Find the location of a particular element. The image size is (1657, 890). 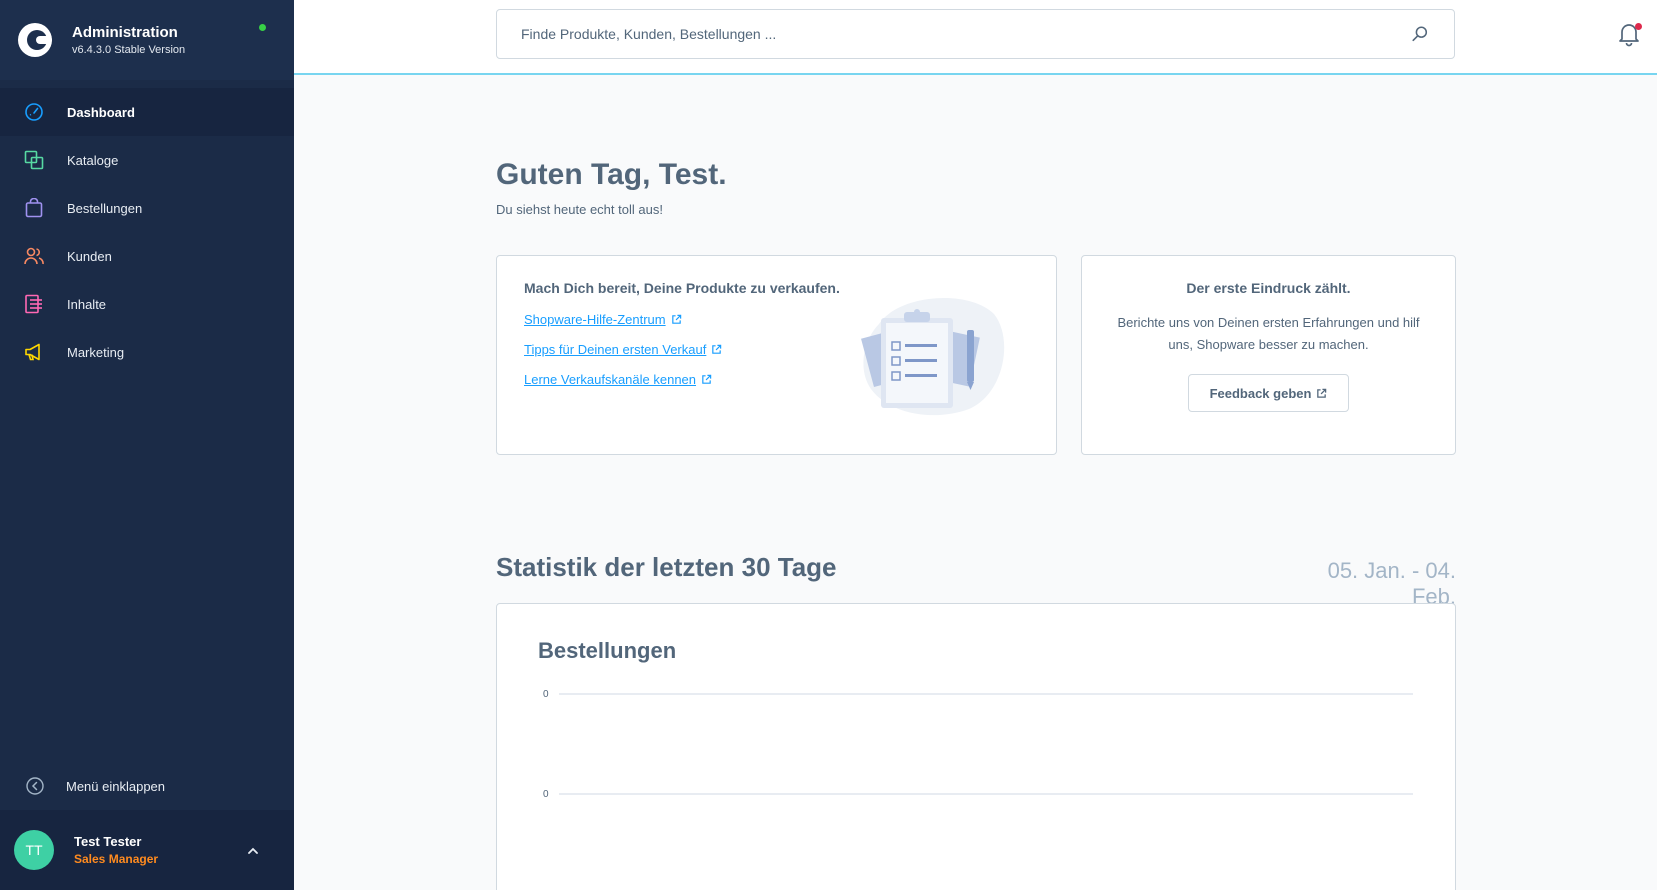

online-status-dot is located at coordinates (262, 27).